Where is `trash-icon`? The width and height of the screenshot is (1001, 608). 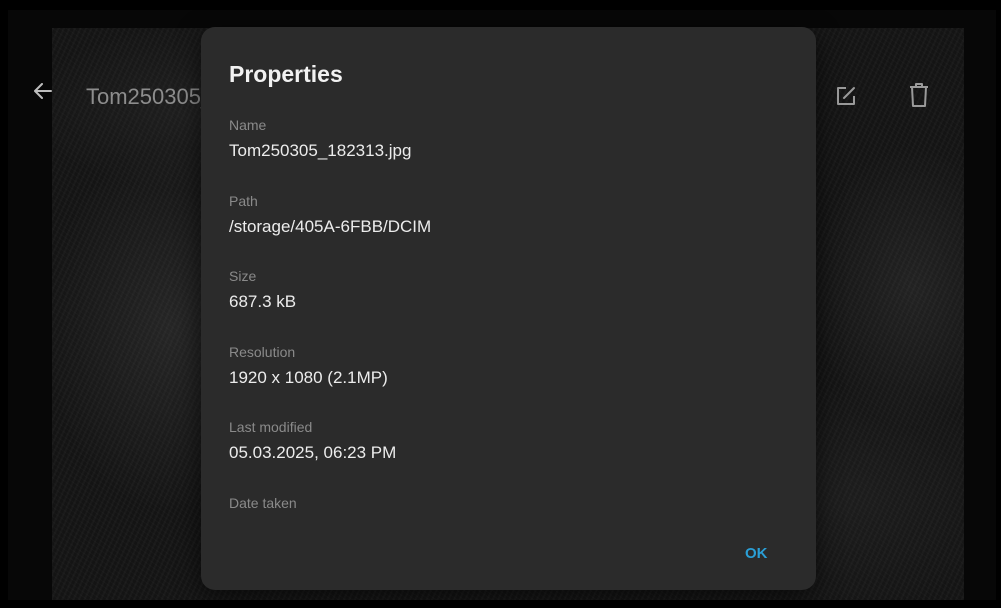 trash-icon is located at coordinates (919, 95).